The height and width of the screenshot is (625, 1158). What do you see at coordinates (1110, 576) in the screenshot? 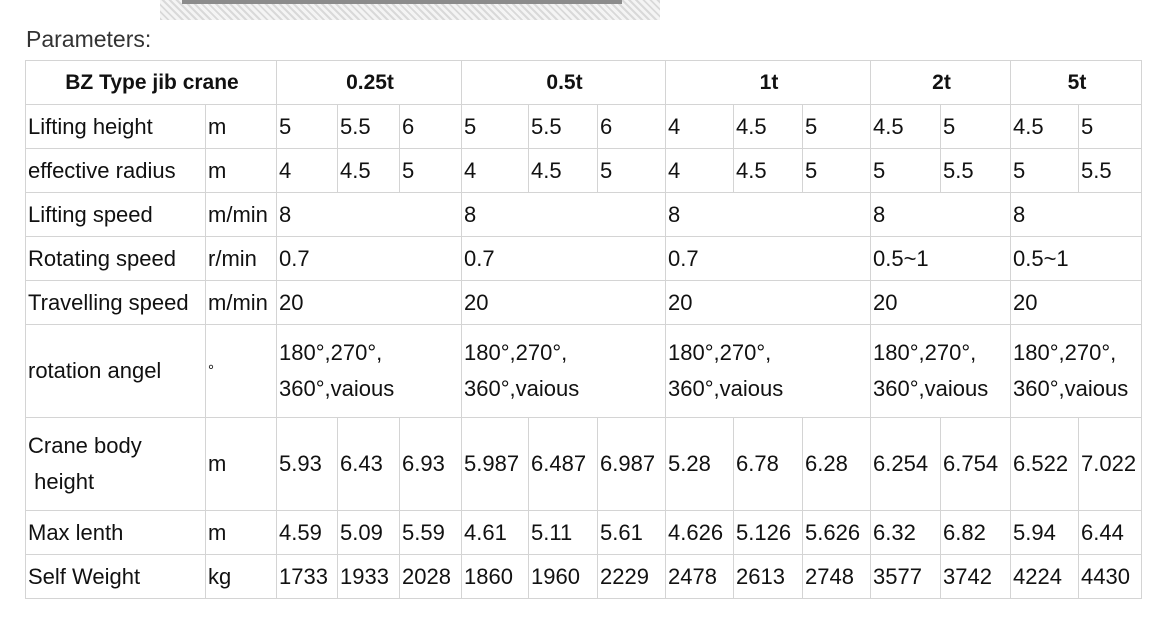
I see `cell: 4430` at bounding box center [1110, 576].